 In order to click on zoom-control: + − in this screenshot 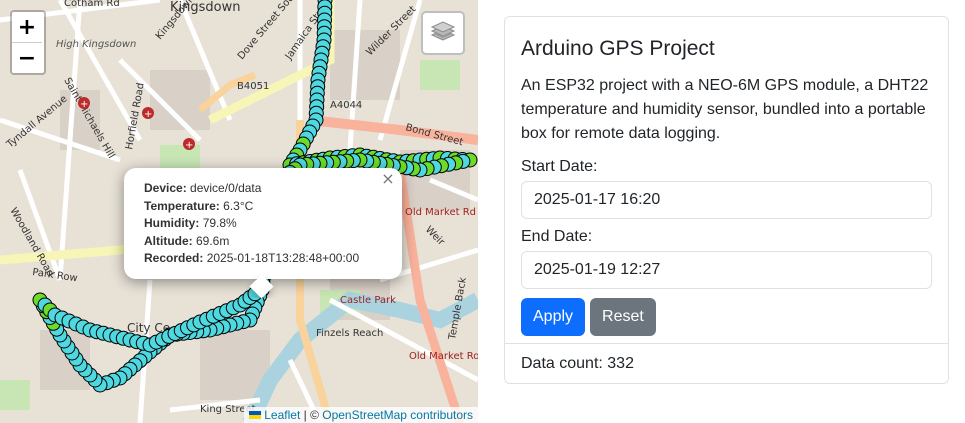, I will do `click(28, 42)`.